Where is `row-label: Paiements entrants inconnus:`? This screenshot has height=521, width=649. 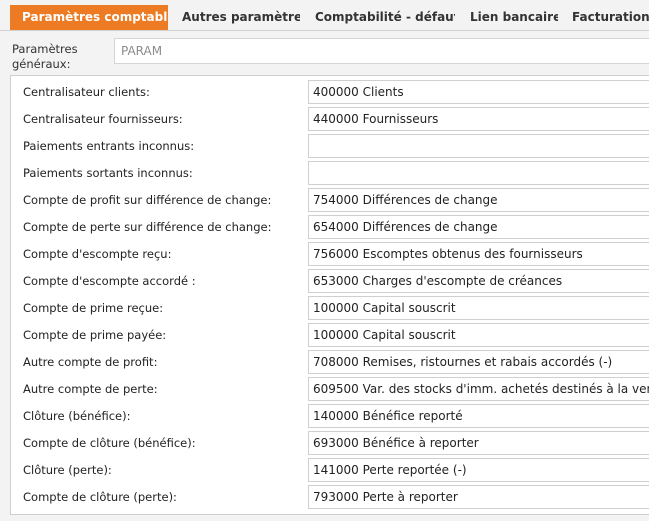 row-label: Paiements entrants inconnus: is located at coordinates (109, 146).